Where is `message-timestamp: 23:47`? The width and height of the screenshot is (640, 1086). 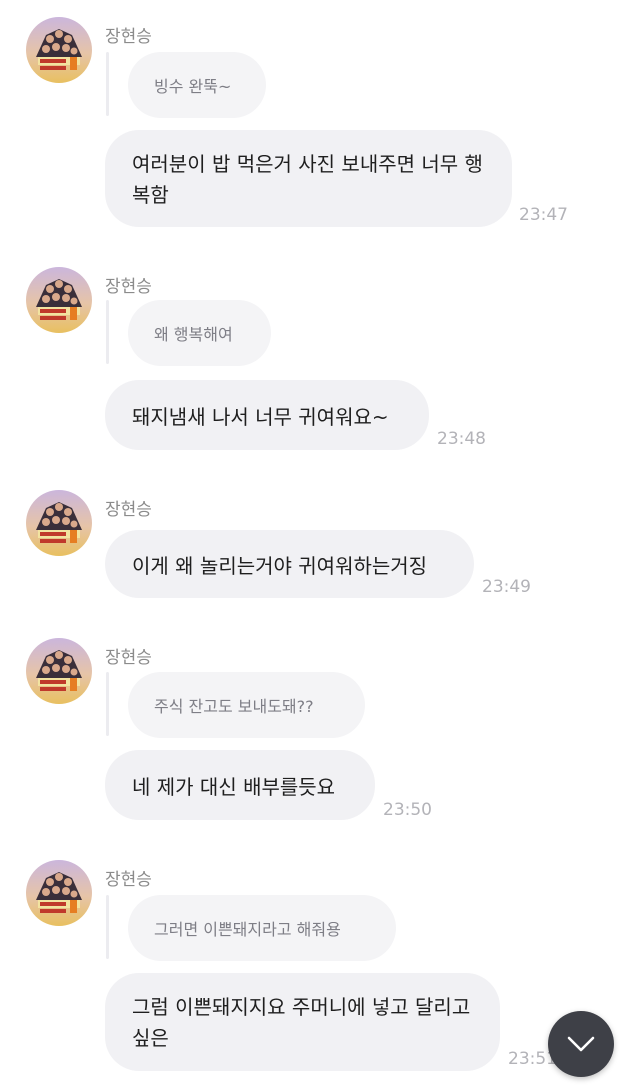
message-timestamp: 23:47 is located at coordinates (543, 215).